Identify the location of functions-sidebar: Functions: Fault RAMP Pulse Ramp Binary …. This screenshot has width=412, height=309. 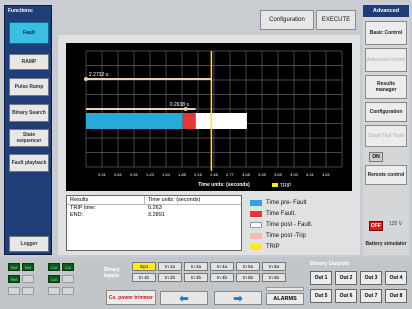
(28, 130).